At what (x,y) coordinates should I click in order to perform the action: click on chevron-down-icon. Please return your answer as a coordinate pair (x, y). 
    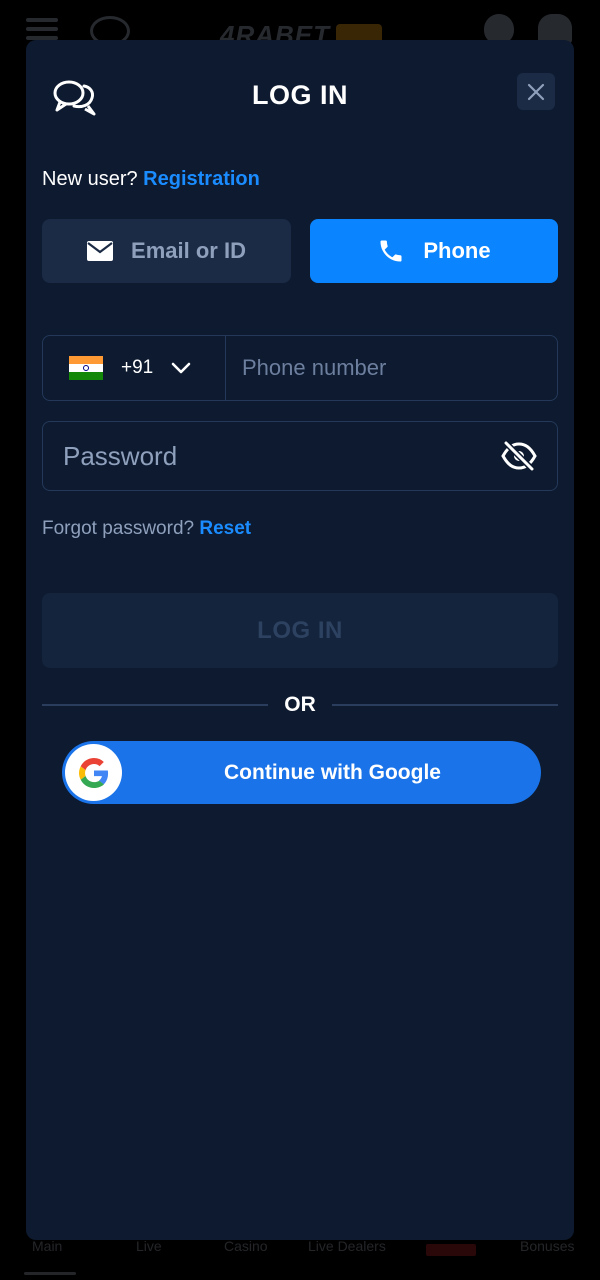
    Looking at the image, I should click on (181, 368).